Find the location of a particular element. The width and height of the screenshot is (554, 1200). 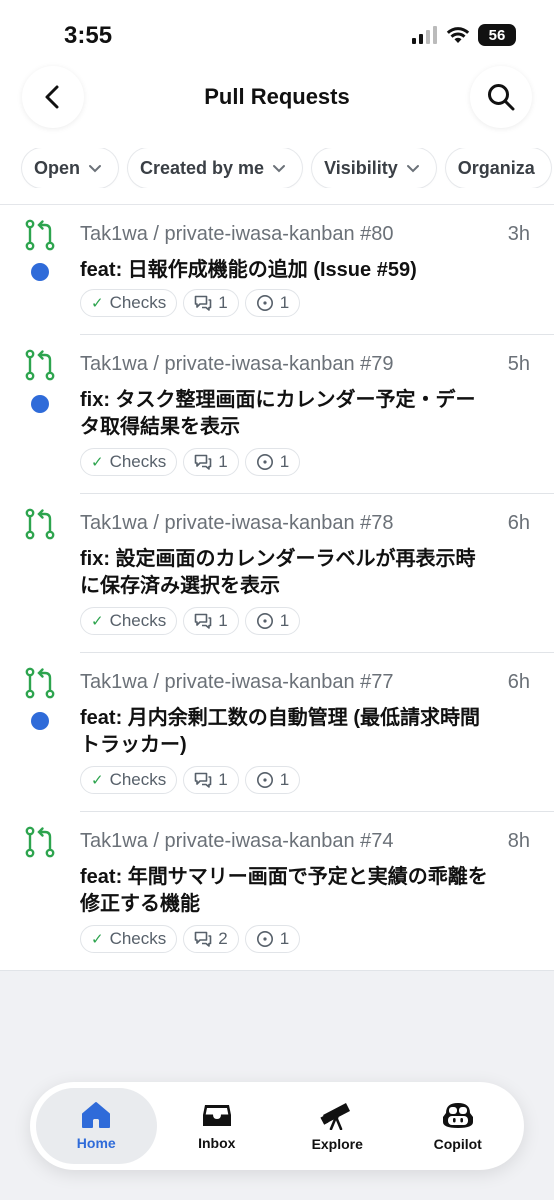

status-icons: 56 is located at coordinates (464, 35).